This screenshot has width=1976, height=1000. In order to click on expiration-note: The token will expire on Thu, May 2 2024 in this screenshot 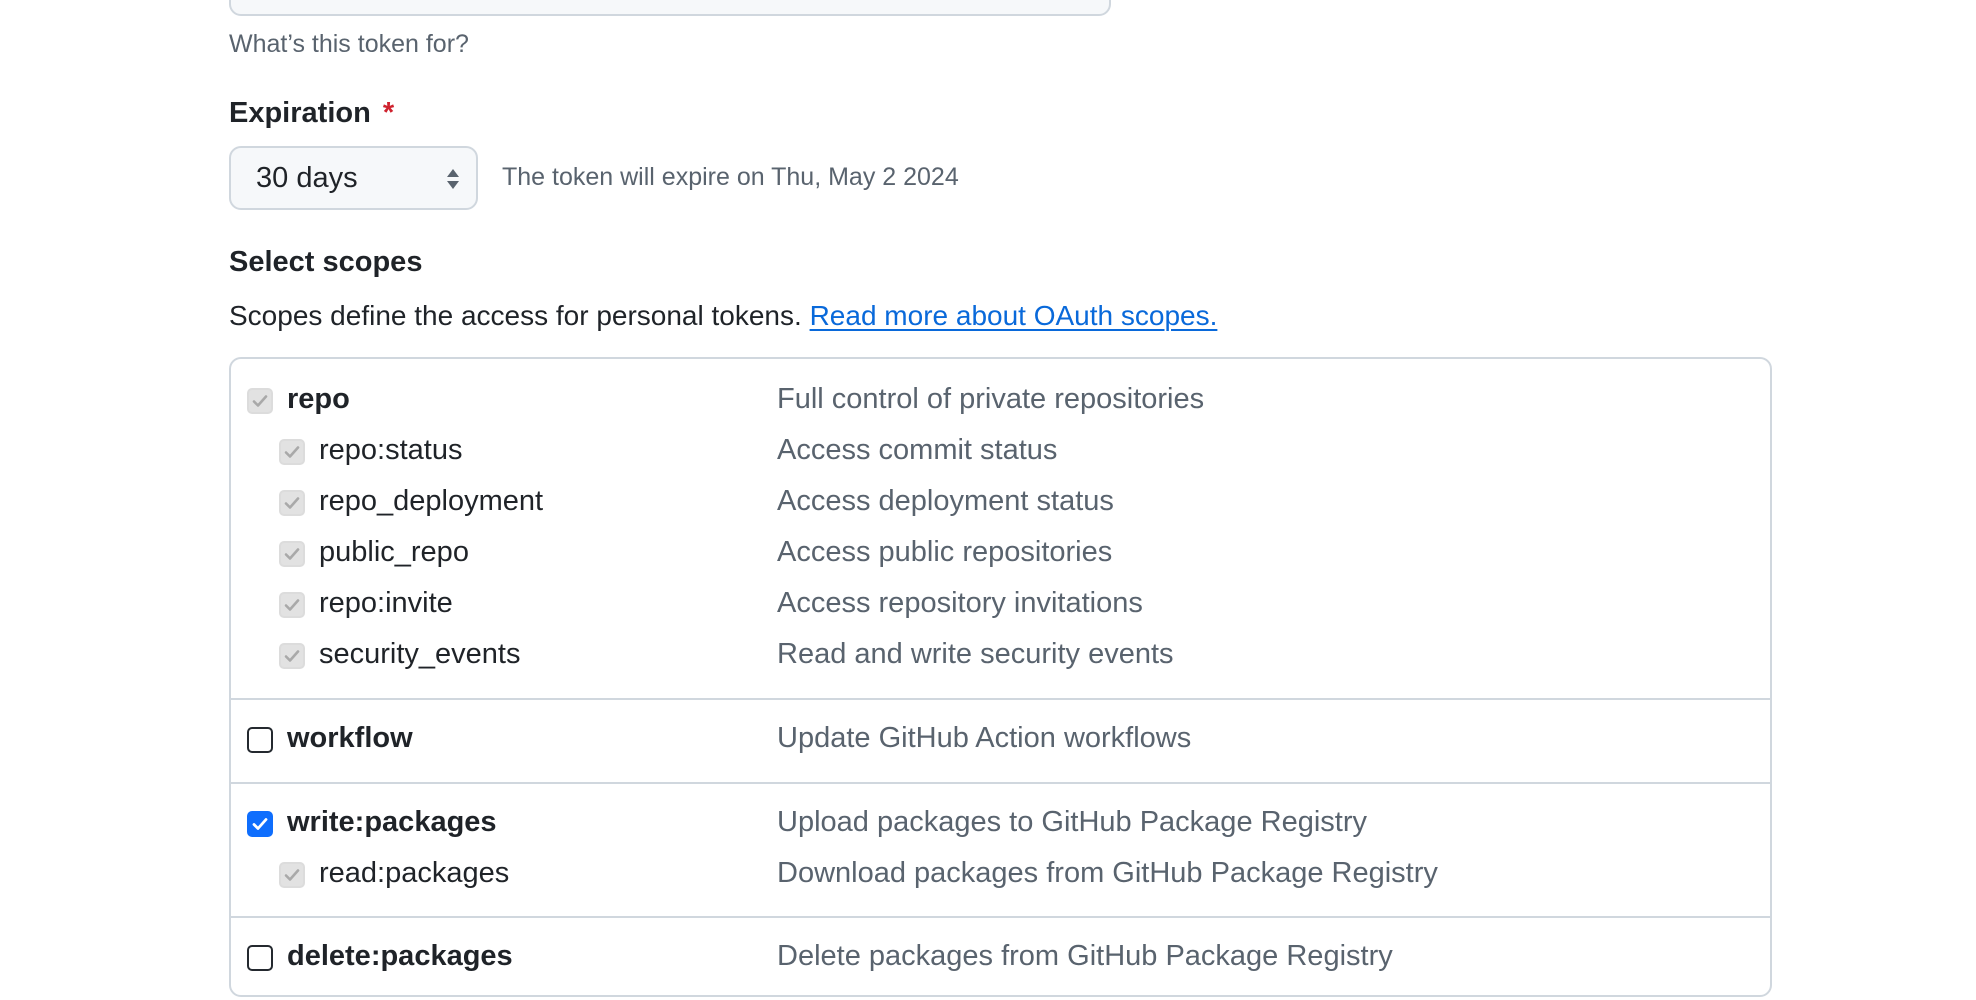, I will do `click(730, 177)`.